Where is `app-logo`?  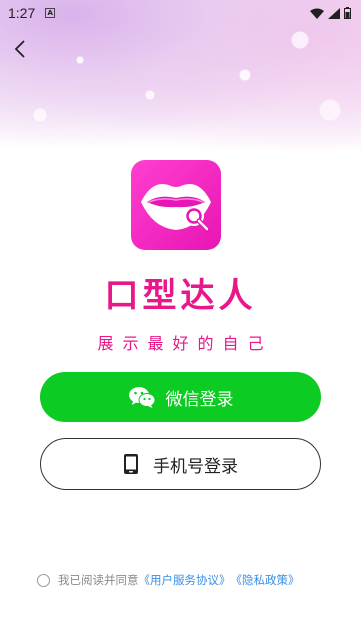 app-logo is located at coordinates (176, 205).